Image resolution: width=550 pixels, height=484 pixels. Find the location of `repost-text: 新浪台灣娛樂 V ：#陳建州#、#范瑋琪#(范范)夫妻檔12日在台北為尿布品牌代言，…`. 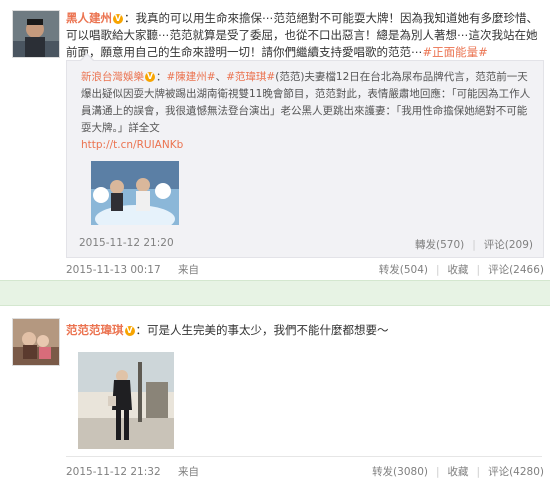

repost-text: 新浪台灣娛樂 V ：#陳建州#、#范瑋琪#(范范)夫妻檔12日在台北為尿布品牌代言，… is located at coordinates (306, 111).